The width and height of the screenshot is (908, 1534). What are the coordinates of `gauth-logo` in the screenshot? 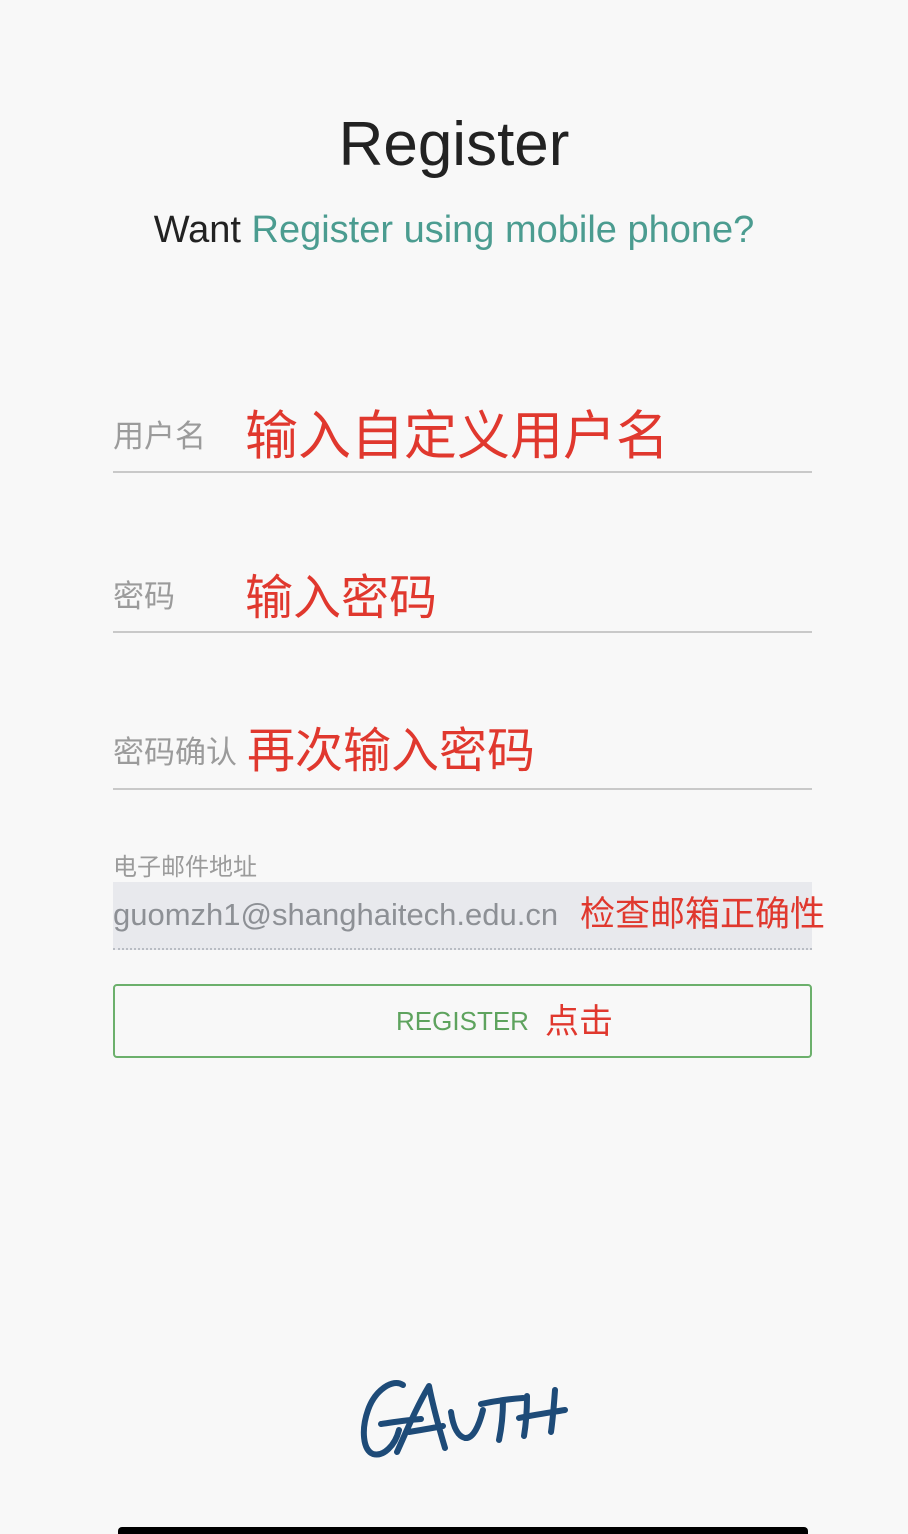 It's located at (464, 1419).